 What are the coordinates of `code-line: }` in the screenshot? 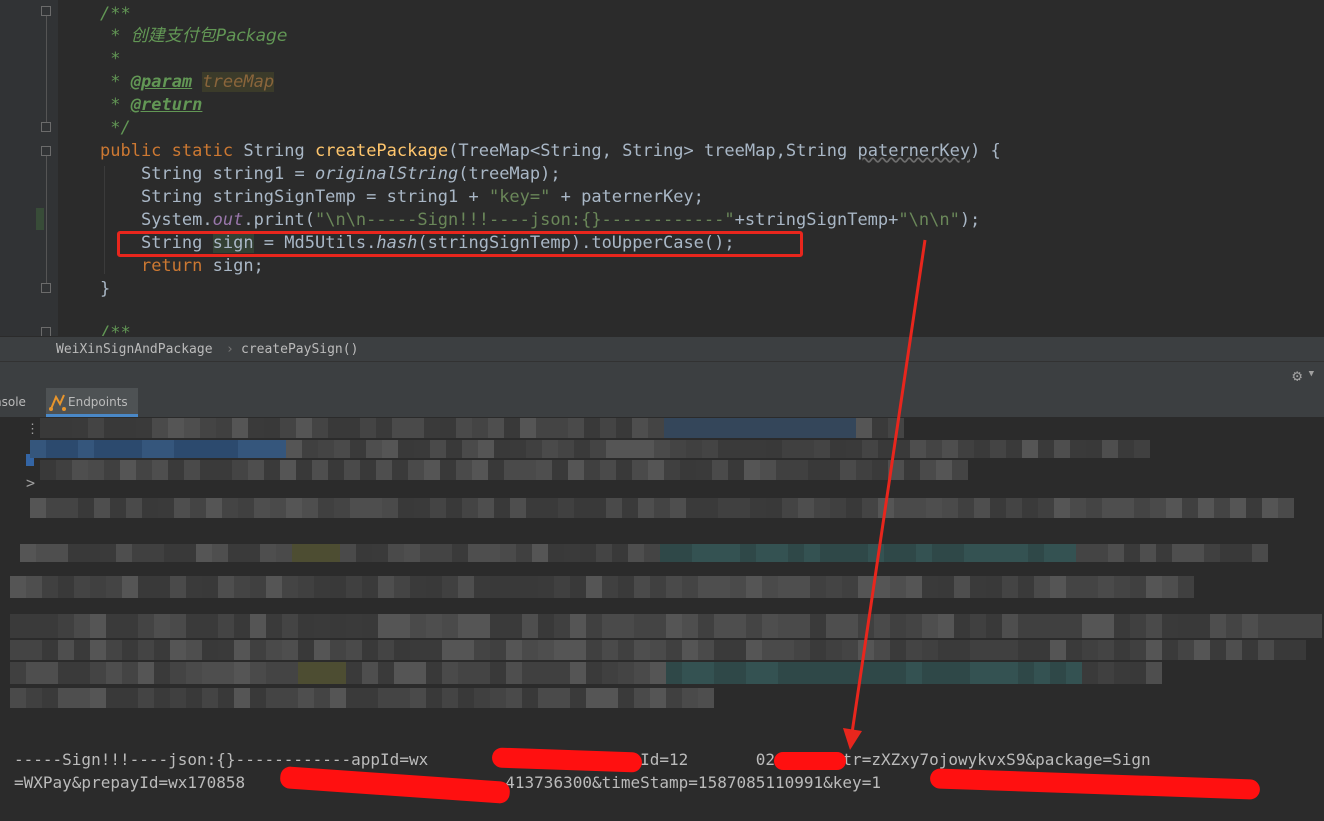 It's located at (105, 289).